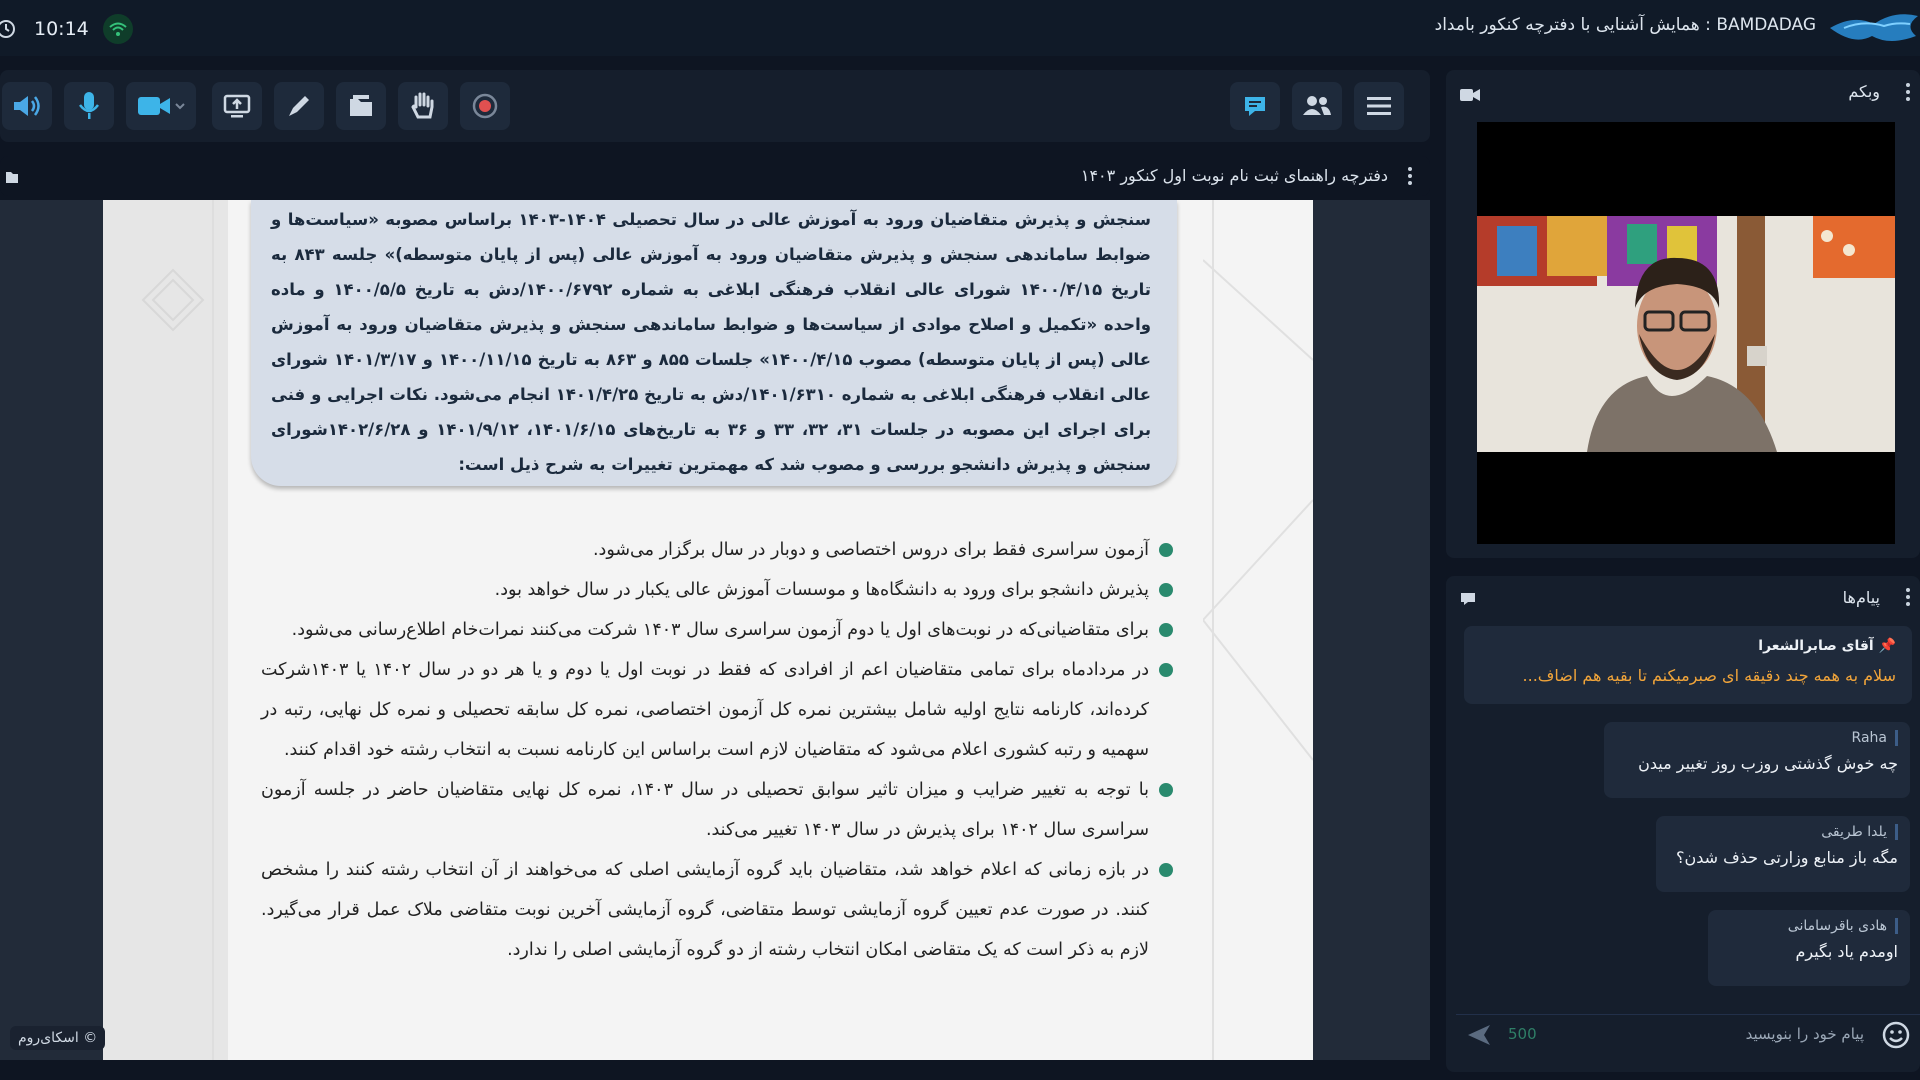 The image size is (1920, 1080). What do you see at coordinates (1908, 92) in the screenshot?
I see `webcam-options-icon` at bounding box center [1908, 92].